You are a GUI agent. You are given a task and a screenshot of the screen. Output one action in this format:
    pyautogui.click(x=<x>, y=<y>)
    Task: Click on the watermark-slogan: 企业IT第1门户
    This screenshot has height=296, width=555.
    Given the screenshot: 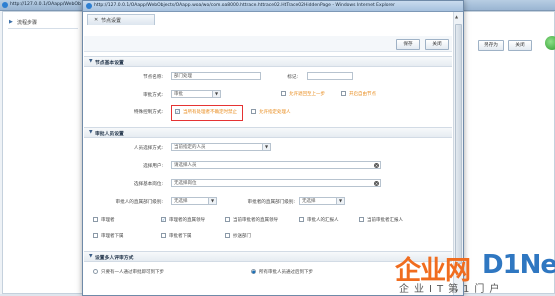 What is the action you would take?
    pyautogui.click(x=452, y=289)
    